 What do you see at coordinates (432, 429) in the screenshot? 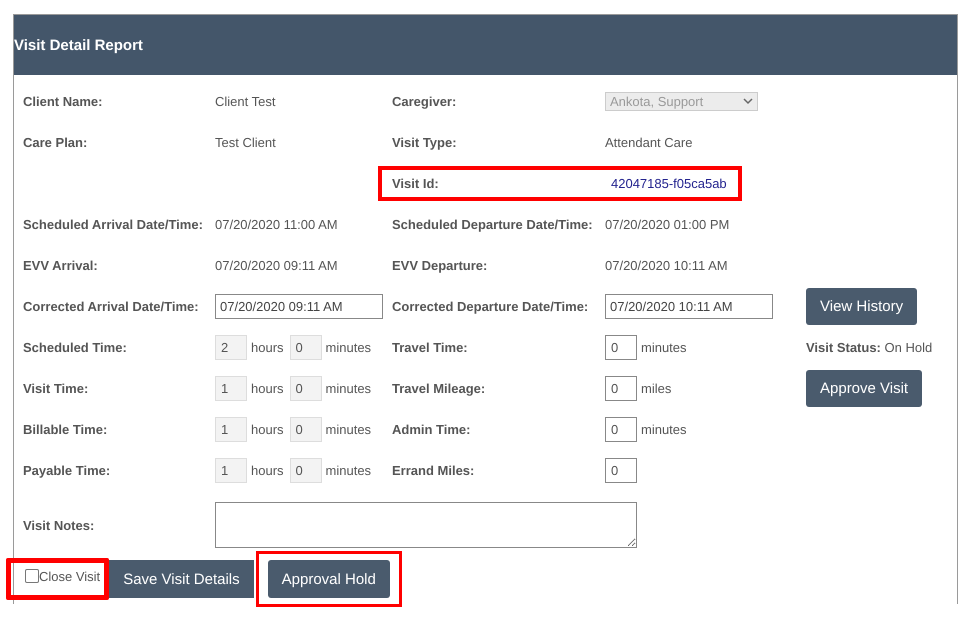
I see `field-label: Admin Time:` at bounding box center [432, 429].